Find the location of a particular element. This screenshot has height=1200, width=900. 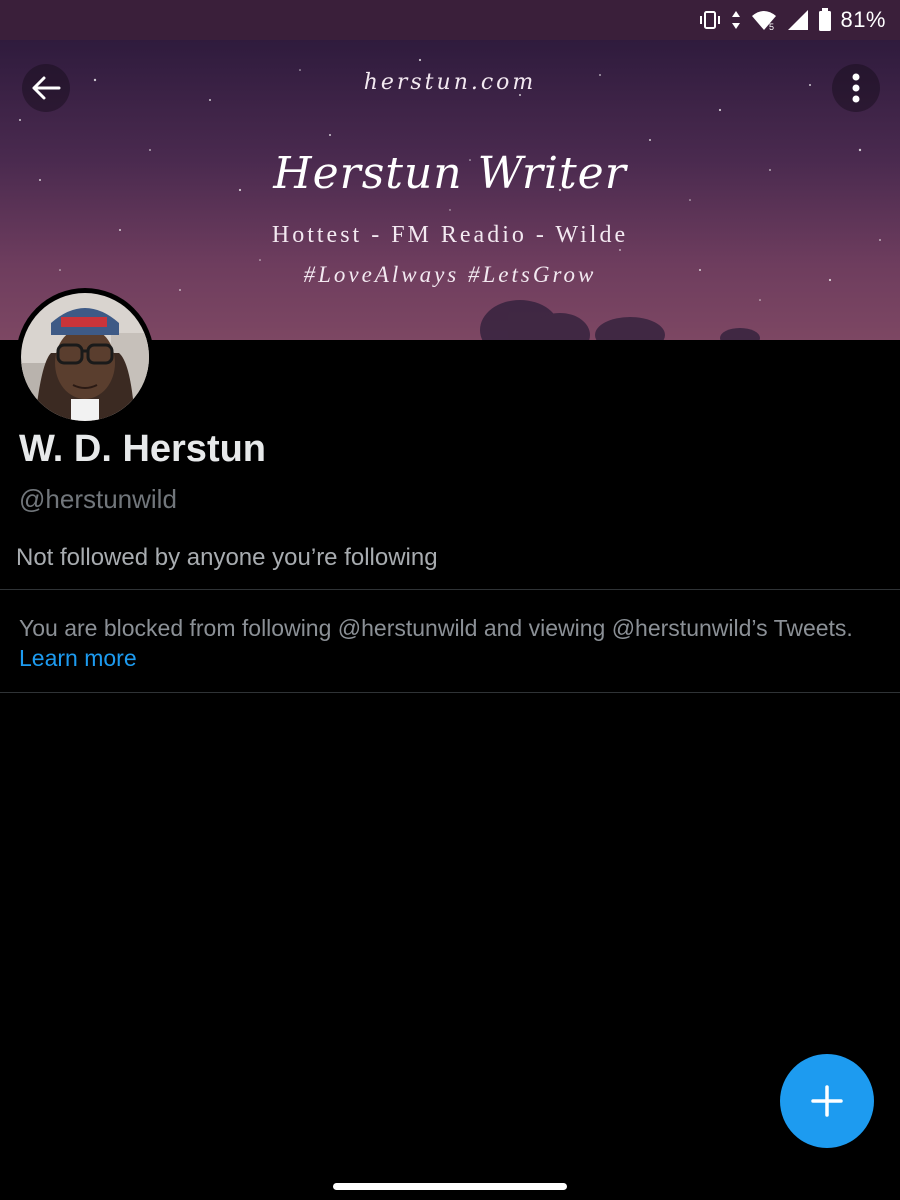

compose-tweet-button is located at coordinates (827, 1101).